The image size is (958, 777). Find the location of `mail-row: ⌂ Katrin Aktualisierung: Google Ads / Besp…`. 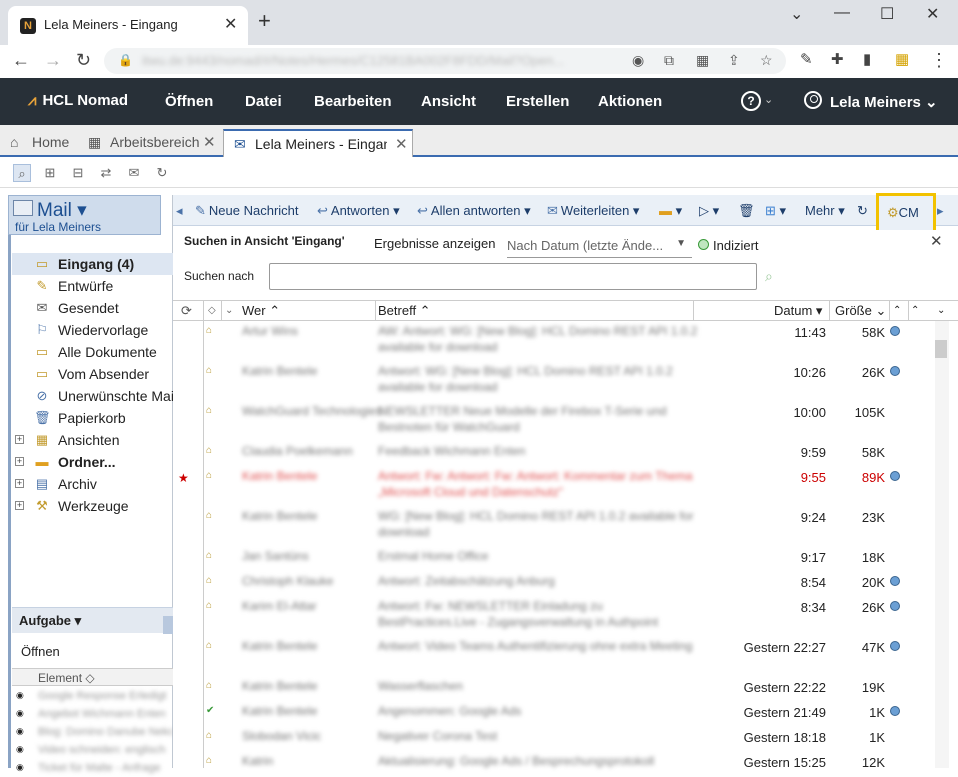

mail-row: ⌂ Katrin Aktualisierung: Google Ads / Besp… is located at coordinates (569, 763).